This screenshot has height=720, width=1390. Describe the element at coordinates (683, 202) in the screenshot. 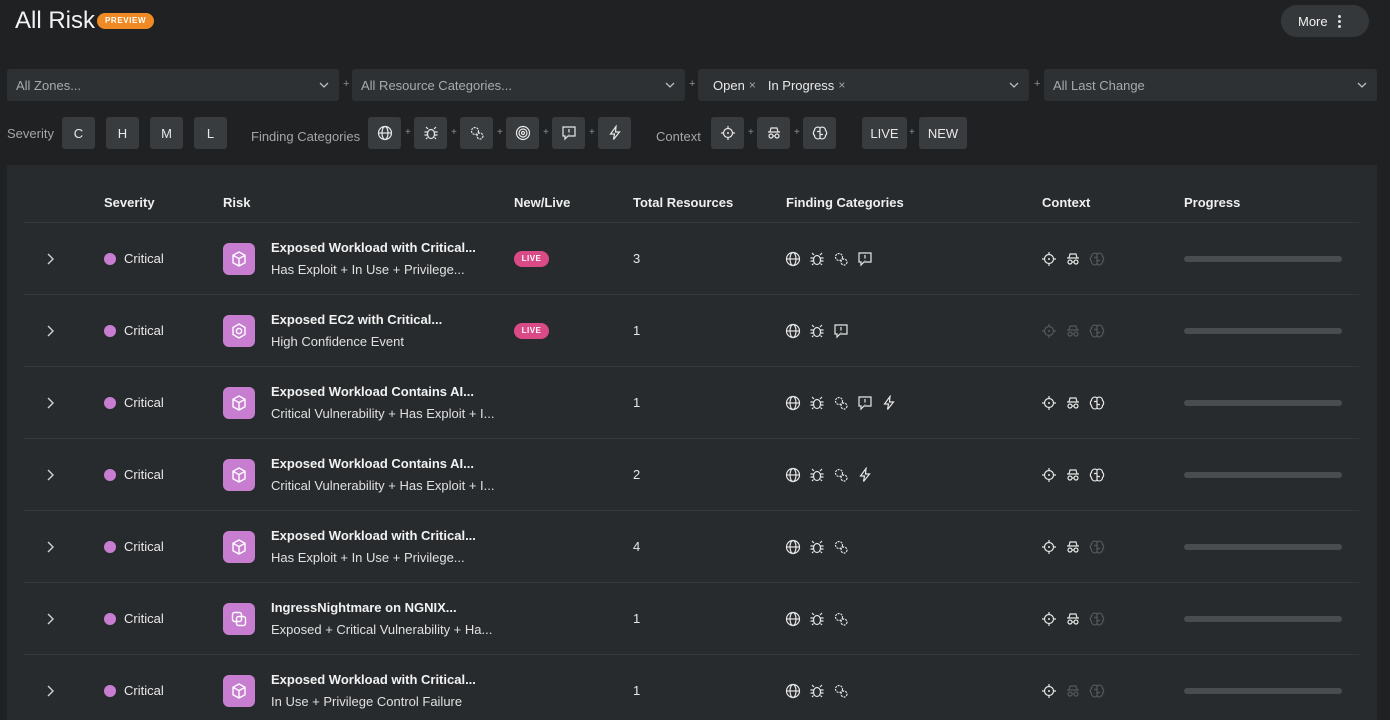

I see `column-header-total-resources: Total Resources` at that location.